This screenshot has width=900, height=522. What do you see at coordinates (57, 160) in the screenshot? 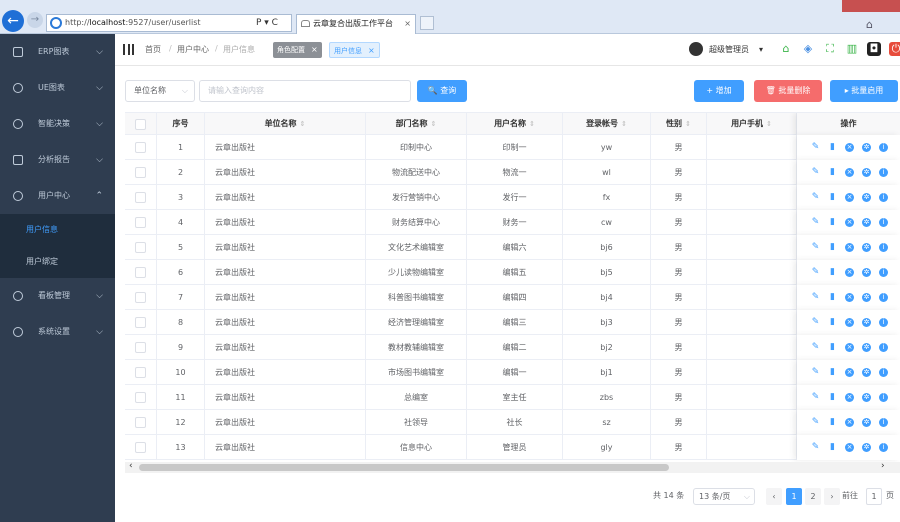
I see `sidebar-item-report: 分析报告 ⌵` at bounding box center [57, 160].